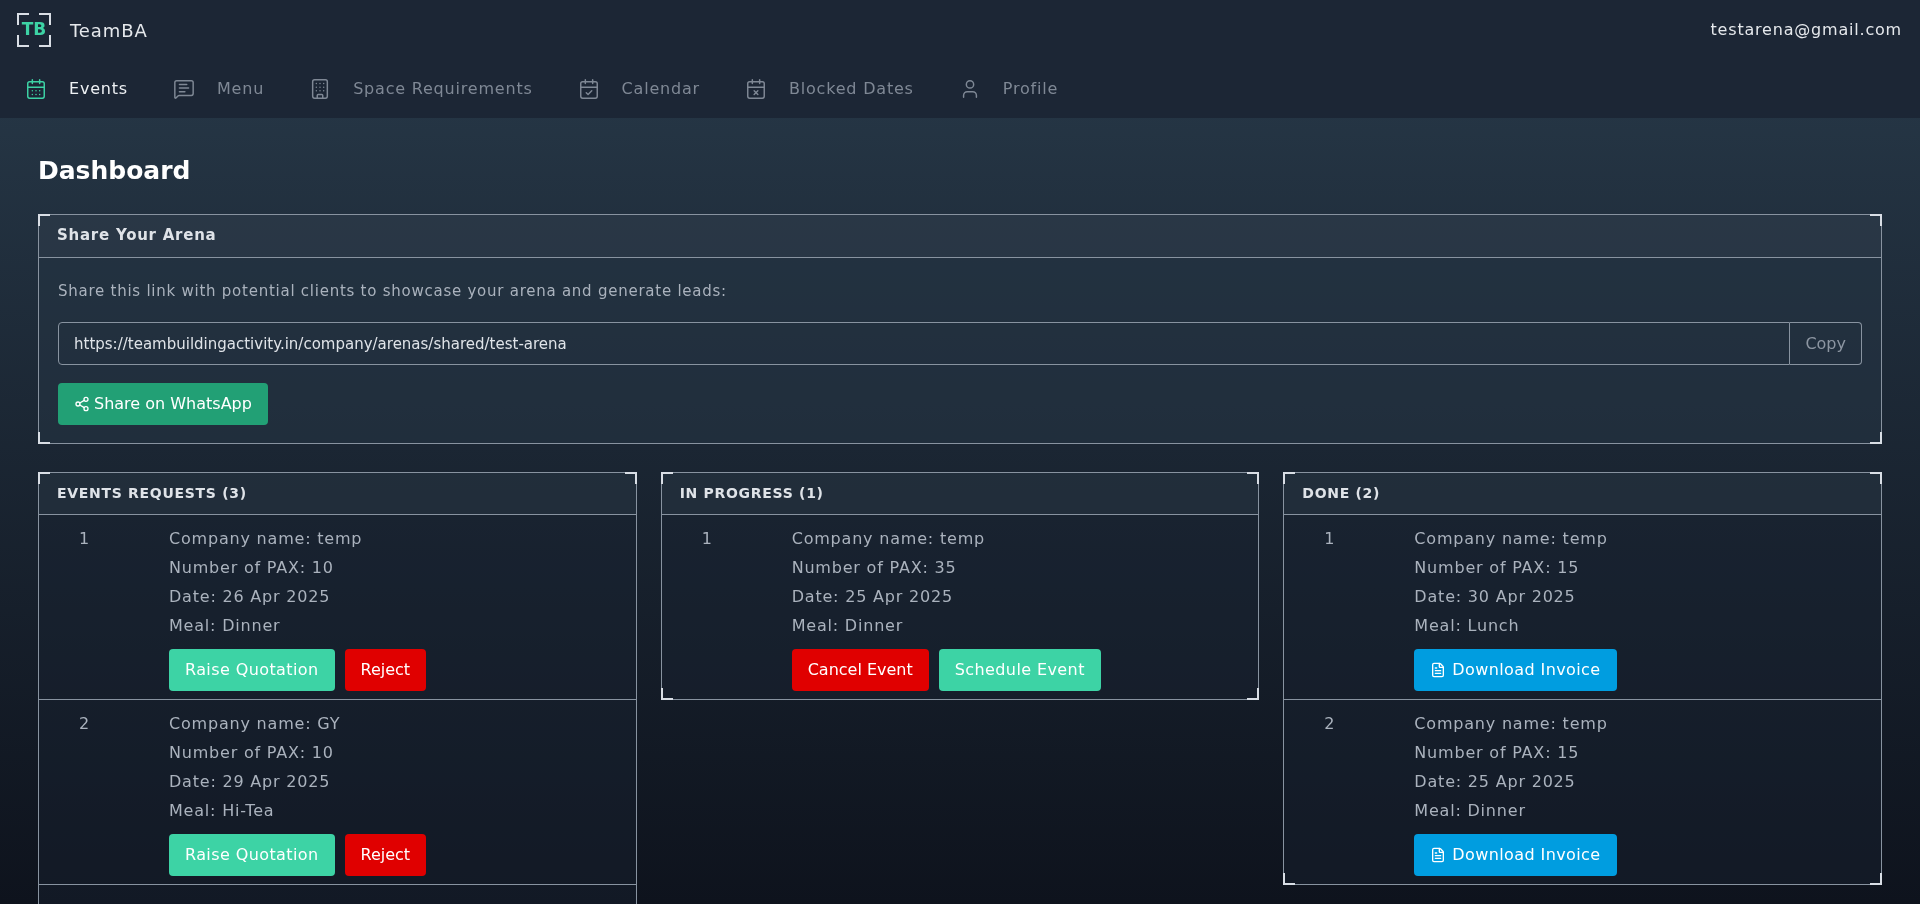 This screenshot has height=904, width=1920. Describe the element at coordinates (421, 89) in the screenshot. I see `nav-tab: Space Requirements` at that location.